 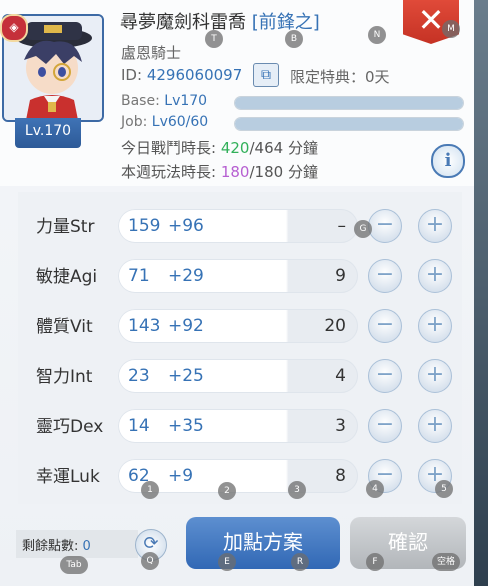 I want to click on base-exp-fill, so click(x=349, y=103).